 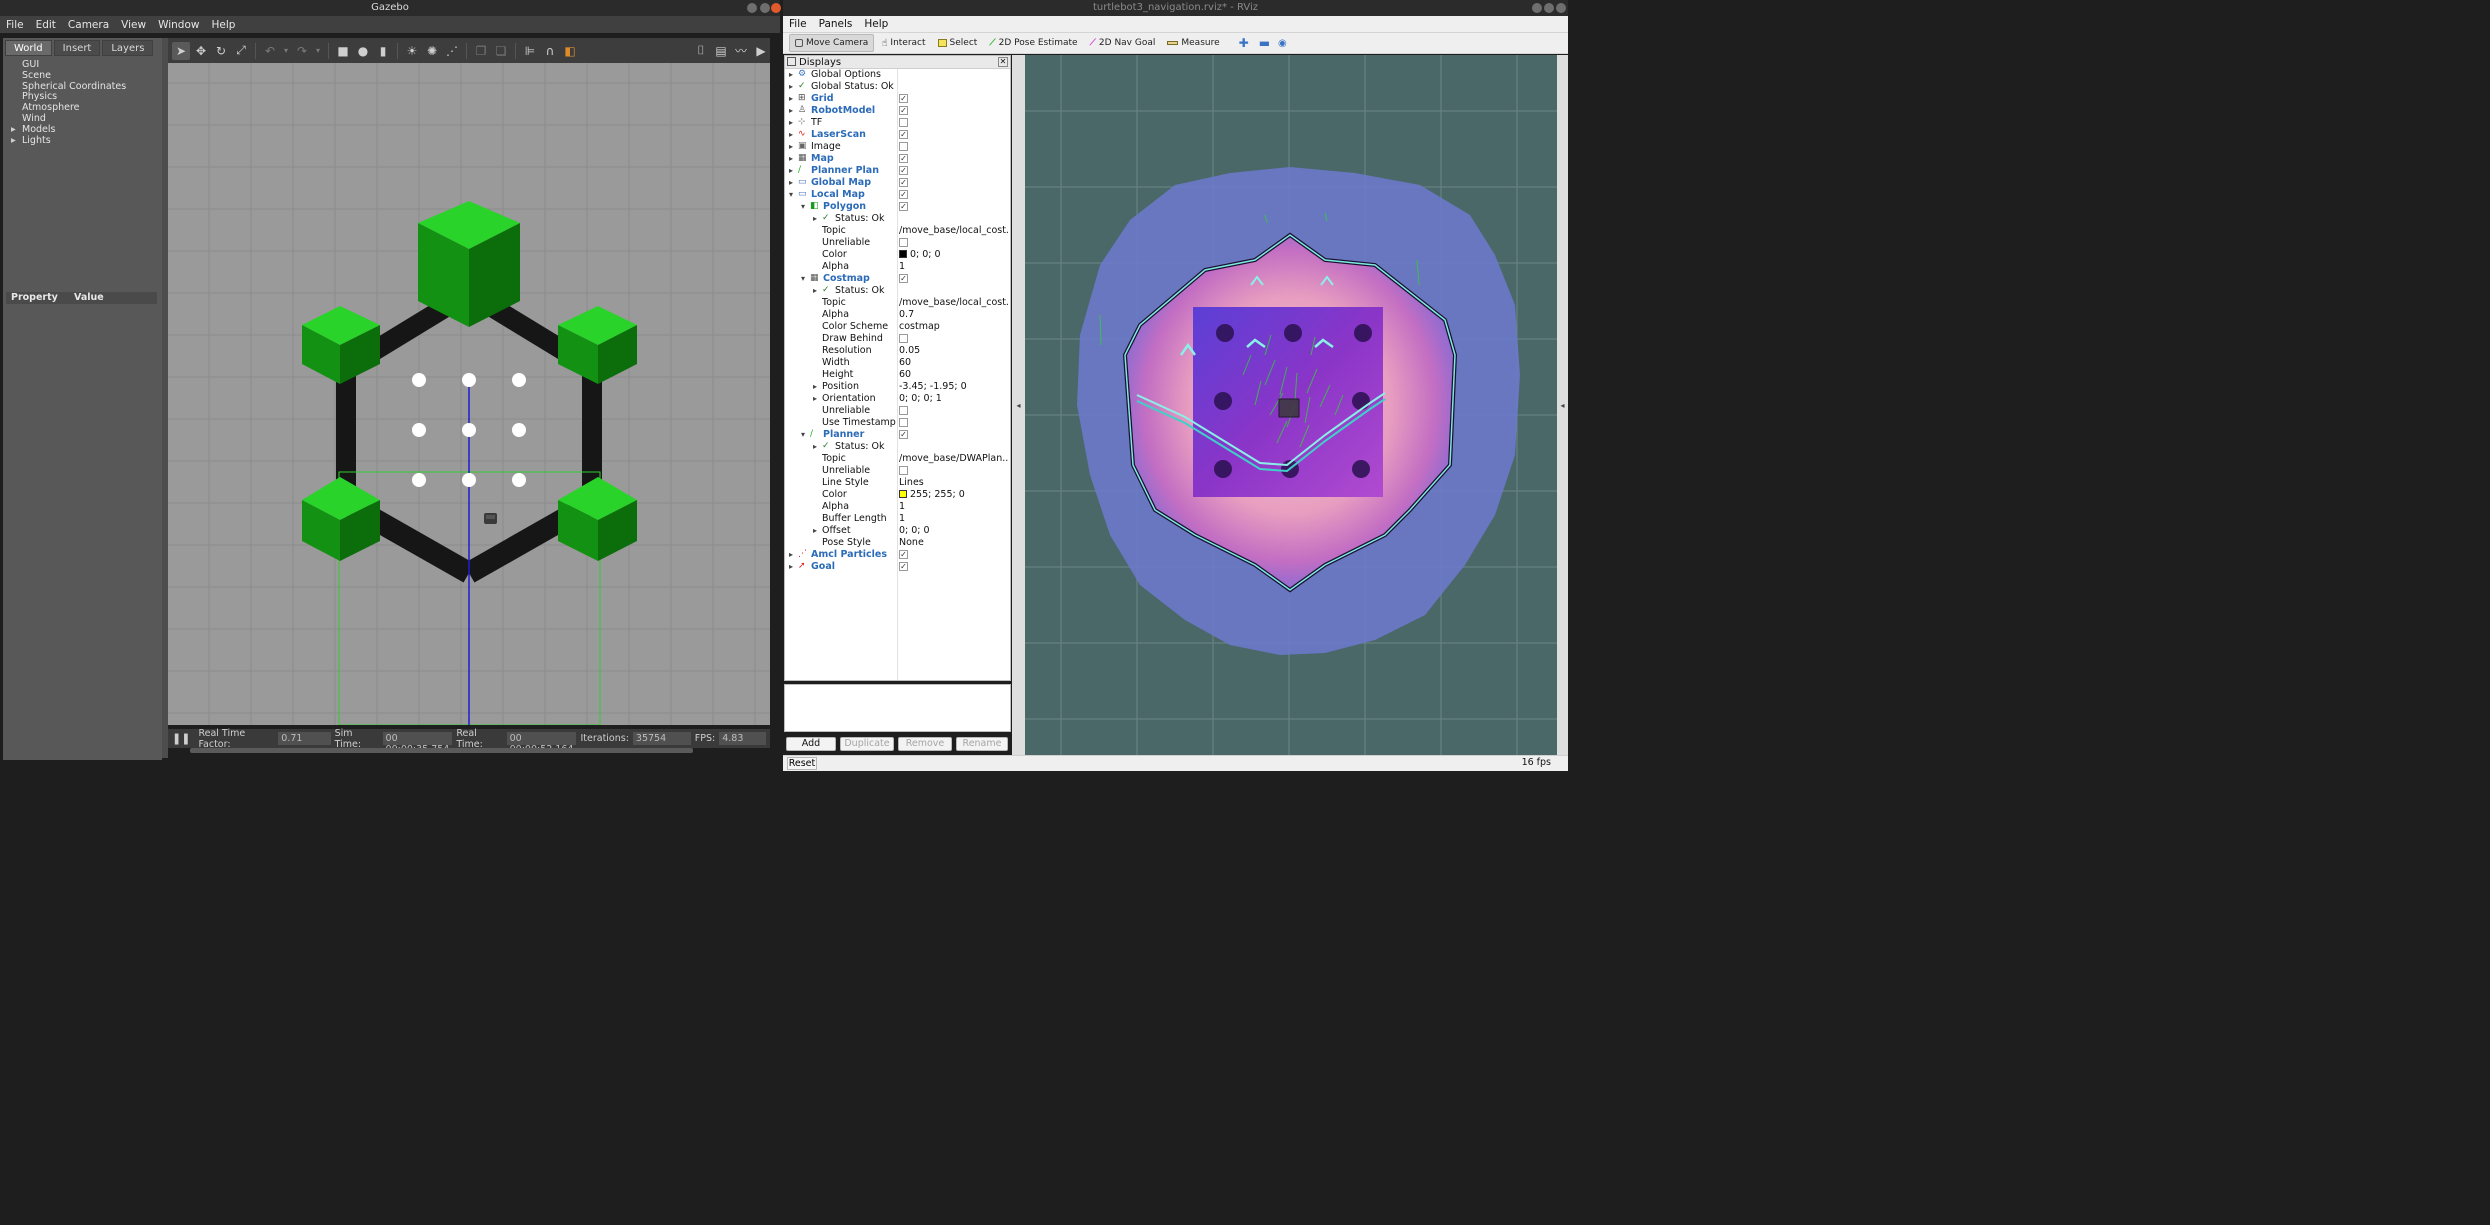 I want to click on display-row: ▾ ▭ Local Map ✓, so click(x=897, y=195).